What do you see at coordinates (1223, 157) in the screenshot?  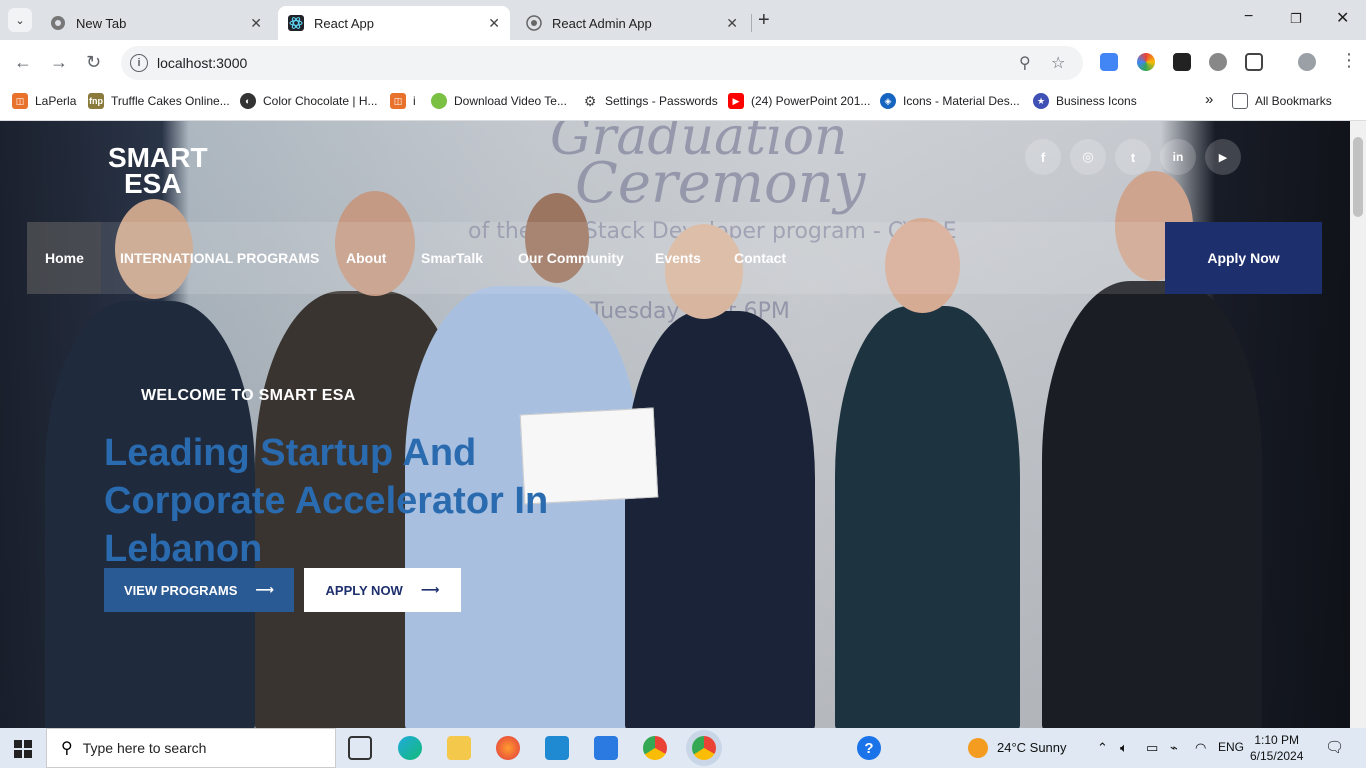 I see `youtube-icon: ▶` at bounding box center [1223, 157].